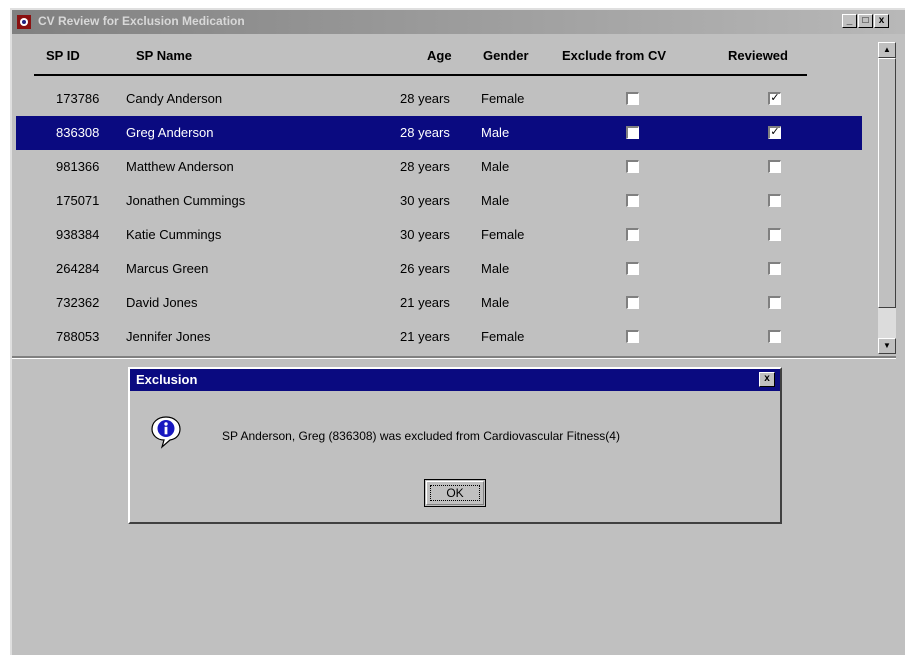 The width and height of the screenshot is (905, 655). I want to click on table-row: 173786 Candy Anderson 28 years Female ✓, so click(439, 99).